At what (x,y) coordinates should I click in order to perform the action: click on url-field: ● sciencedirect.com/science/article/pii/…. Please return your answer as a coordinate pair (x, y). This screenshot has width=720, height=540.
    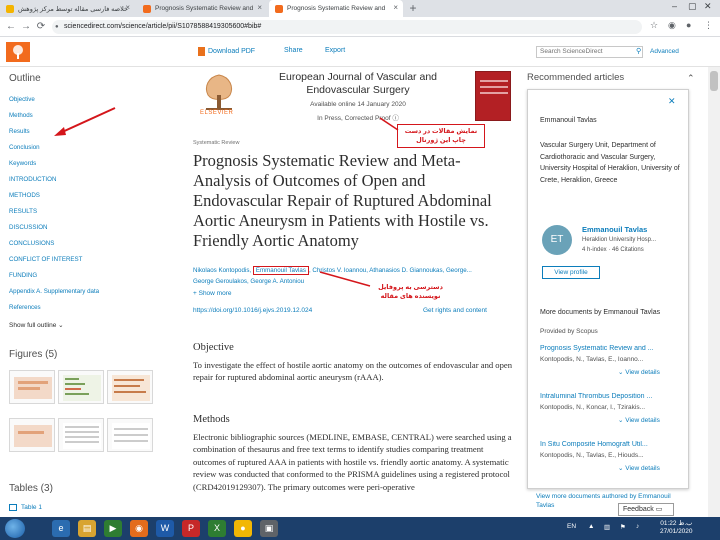
    Looking at the image, I should click on (347, 27).